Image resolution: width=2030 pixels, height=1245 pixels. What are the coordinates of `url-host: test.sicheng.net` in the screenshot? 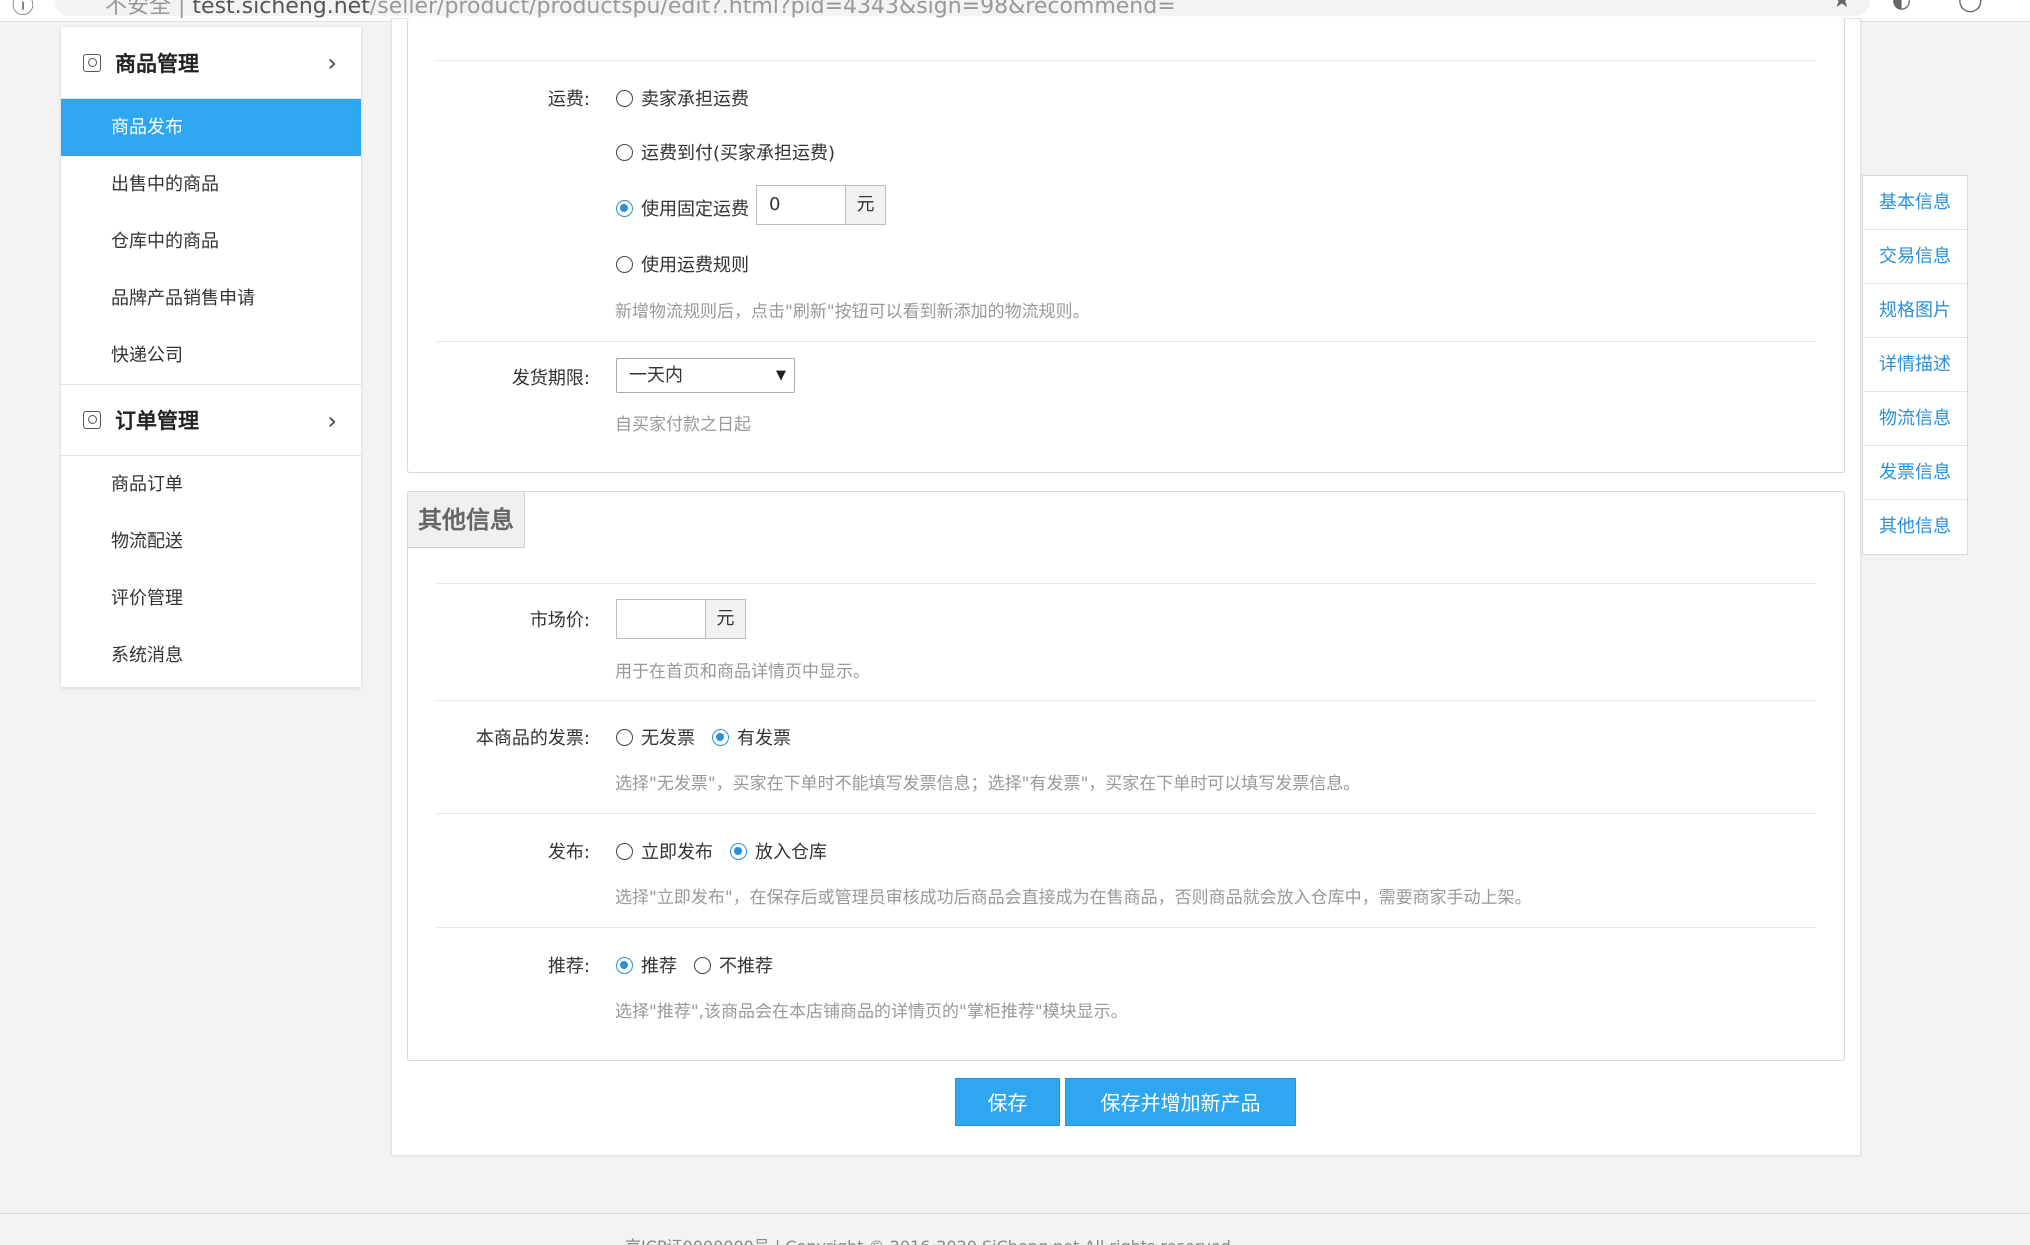 It's located at (281, 9).